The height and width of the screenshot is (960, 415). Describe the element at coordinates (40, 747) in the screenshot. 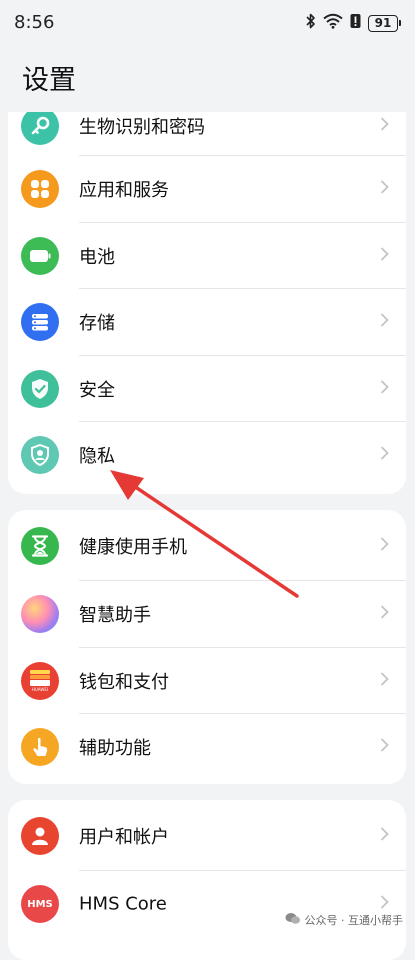

I see `hand-icon` at that location.